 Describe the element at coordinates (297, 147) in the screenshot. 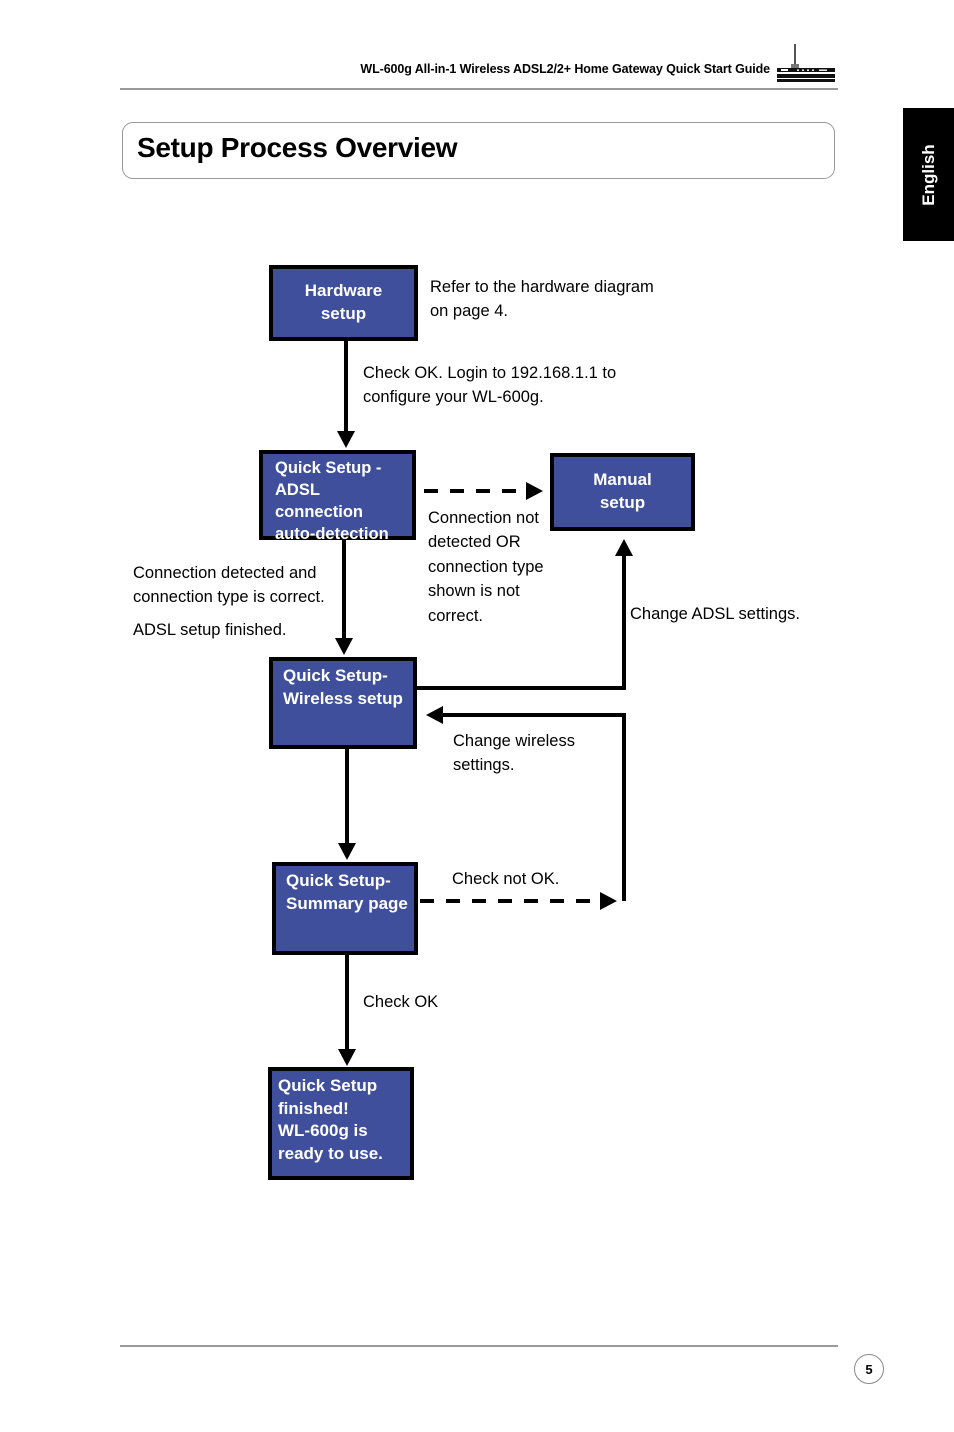

I see `page-title: Setup Process Overview` at that location.